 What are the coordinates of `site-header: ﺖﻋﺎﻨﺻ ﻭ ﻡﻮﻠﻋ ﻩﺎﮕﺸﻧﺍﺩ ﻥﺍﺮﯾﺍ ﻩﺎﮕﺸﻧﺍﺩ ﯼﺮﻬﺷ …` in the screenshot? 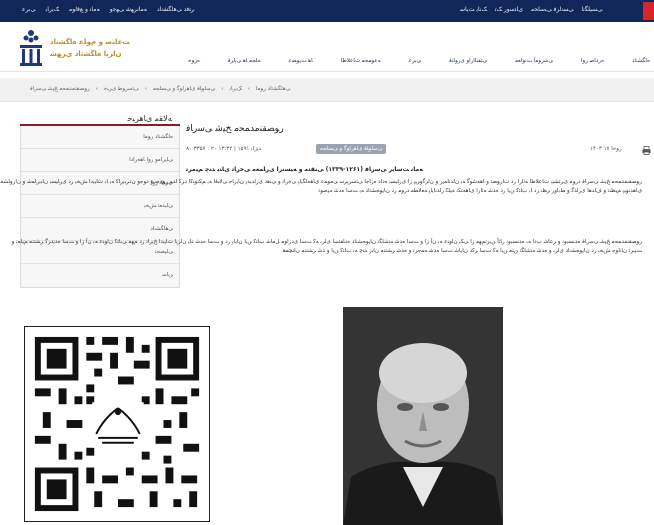 It's located at (327, 47).